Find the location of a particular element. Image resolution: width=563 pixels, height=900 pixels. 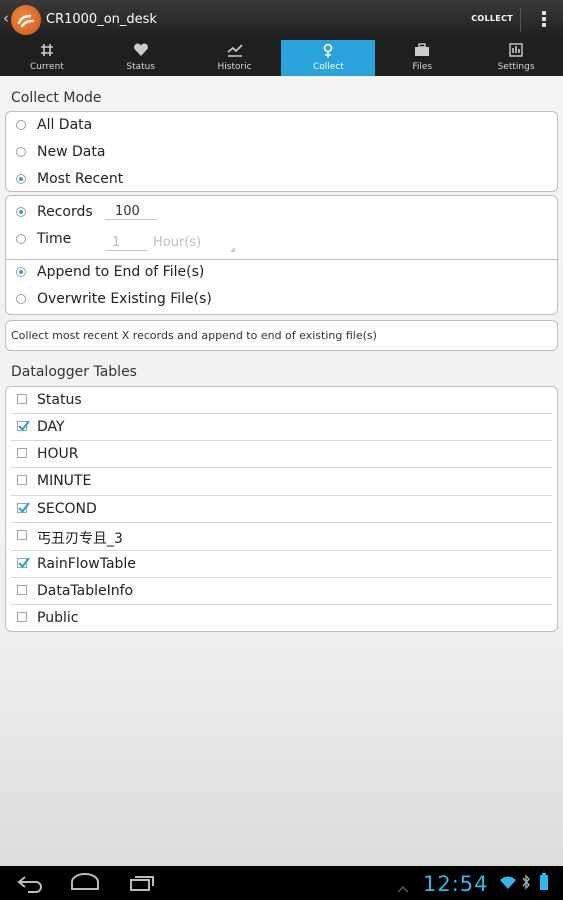

tab-files: Files is located at coordinates (422, 58).